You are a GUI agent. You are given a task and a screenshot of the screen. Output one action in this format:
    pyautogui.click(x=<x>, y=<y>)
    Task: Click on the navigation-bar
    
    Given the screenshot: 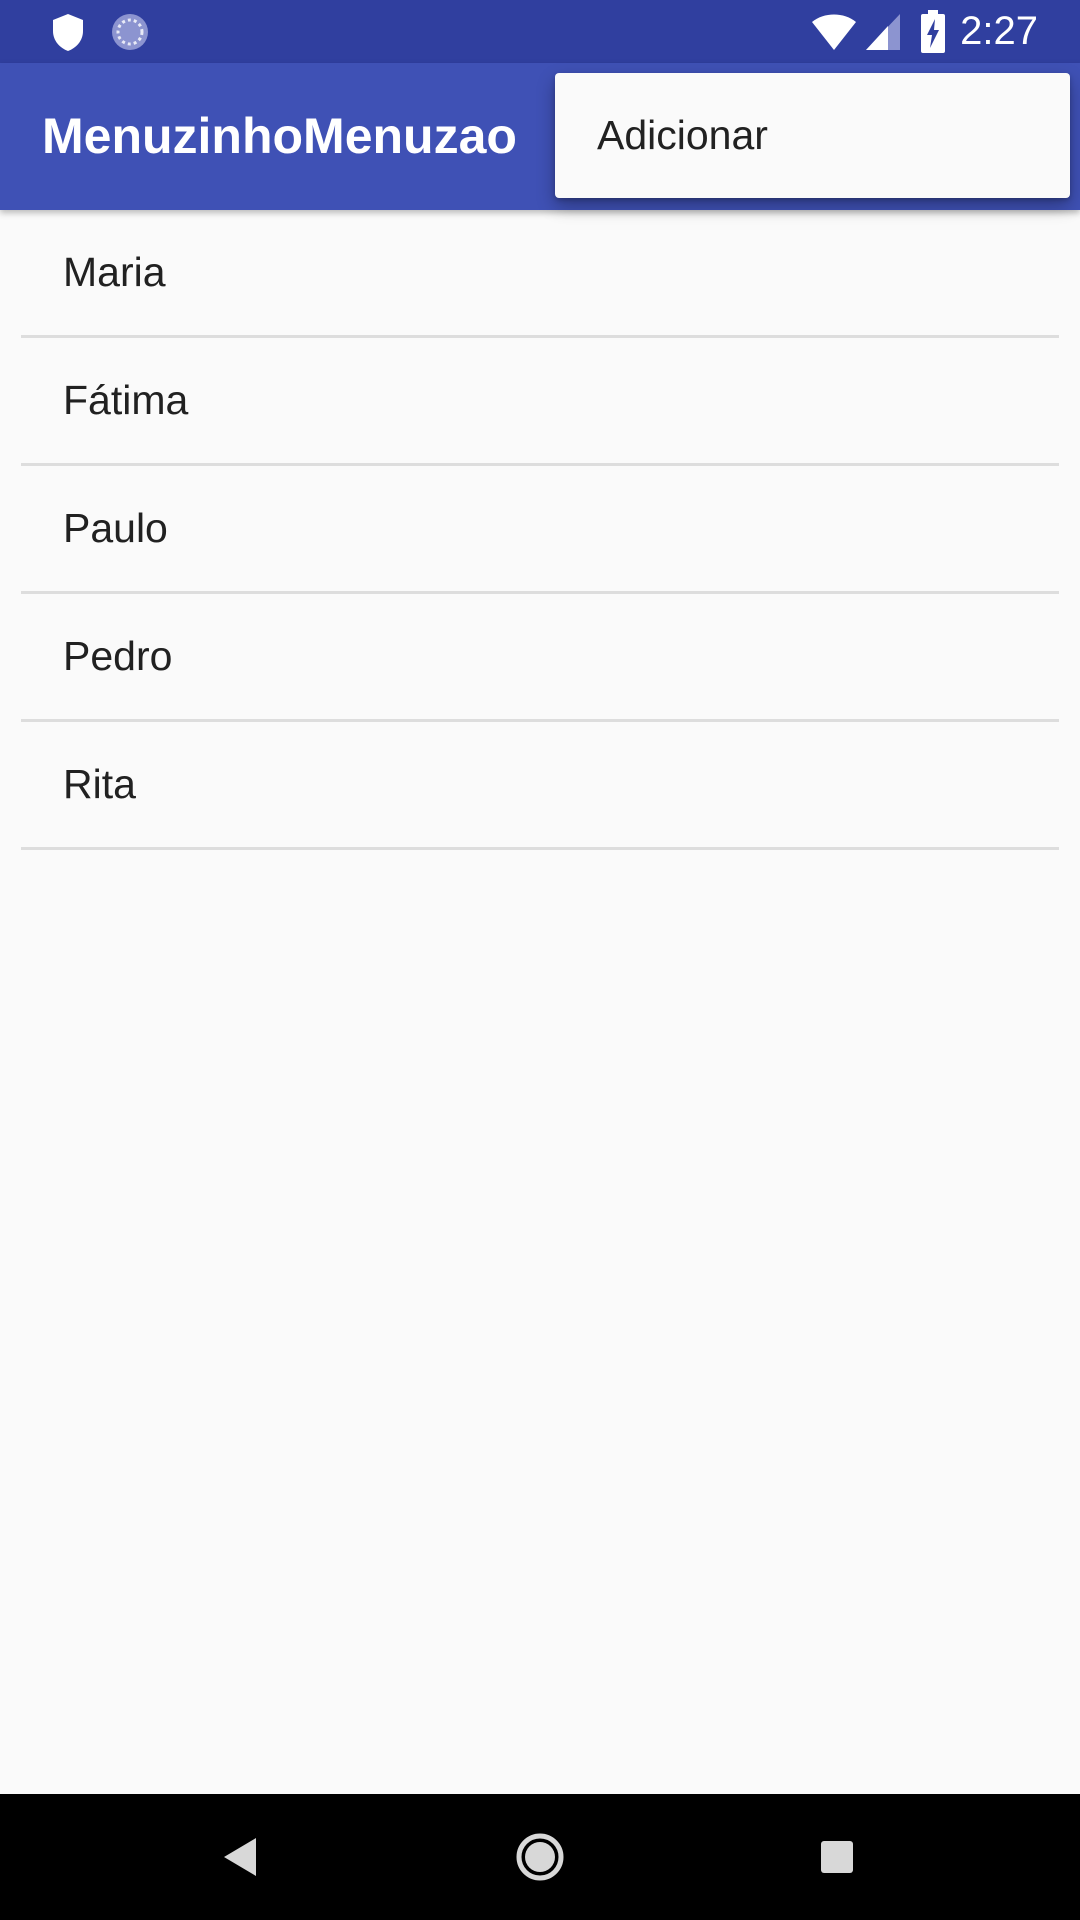 What is the action you would take?
    pyautogui.click(x=540, y=1857)
    